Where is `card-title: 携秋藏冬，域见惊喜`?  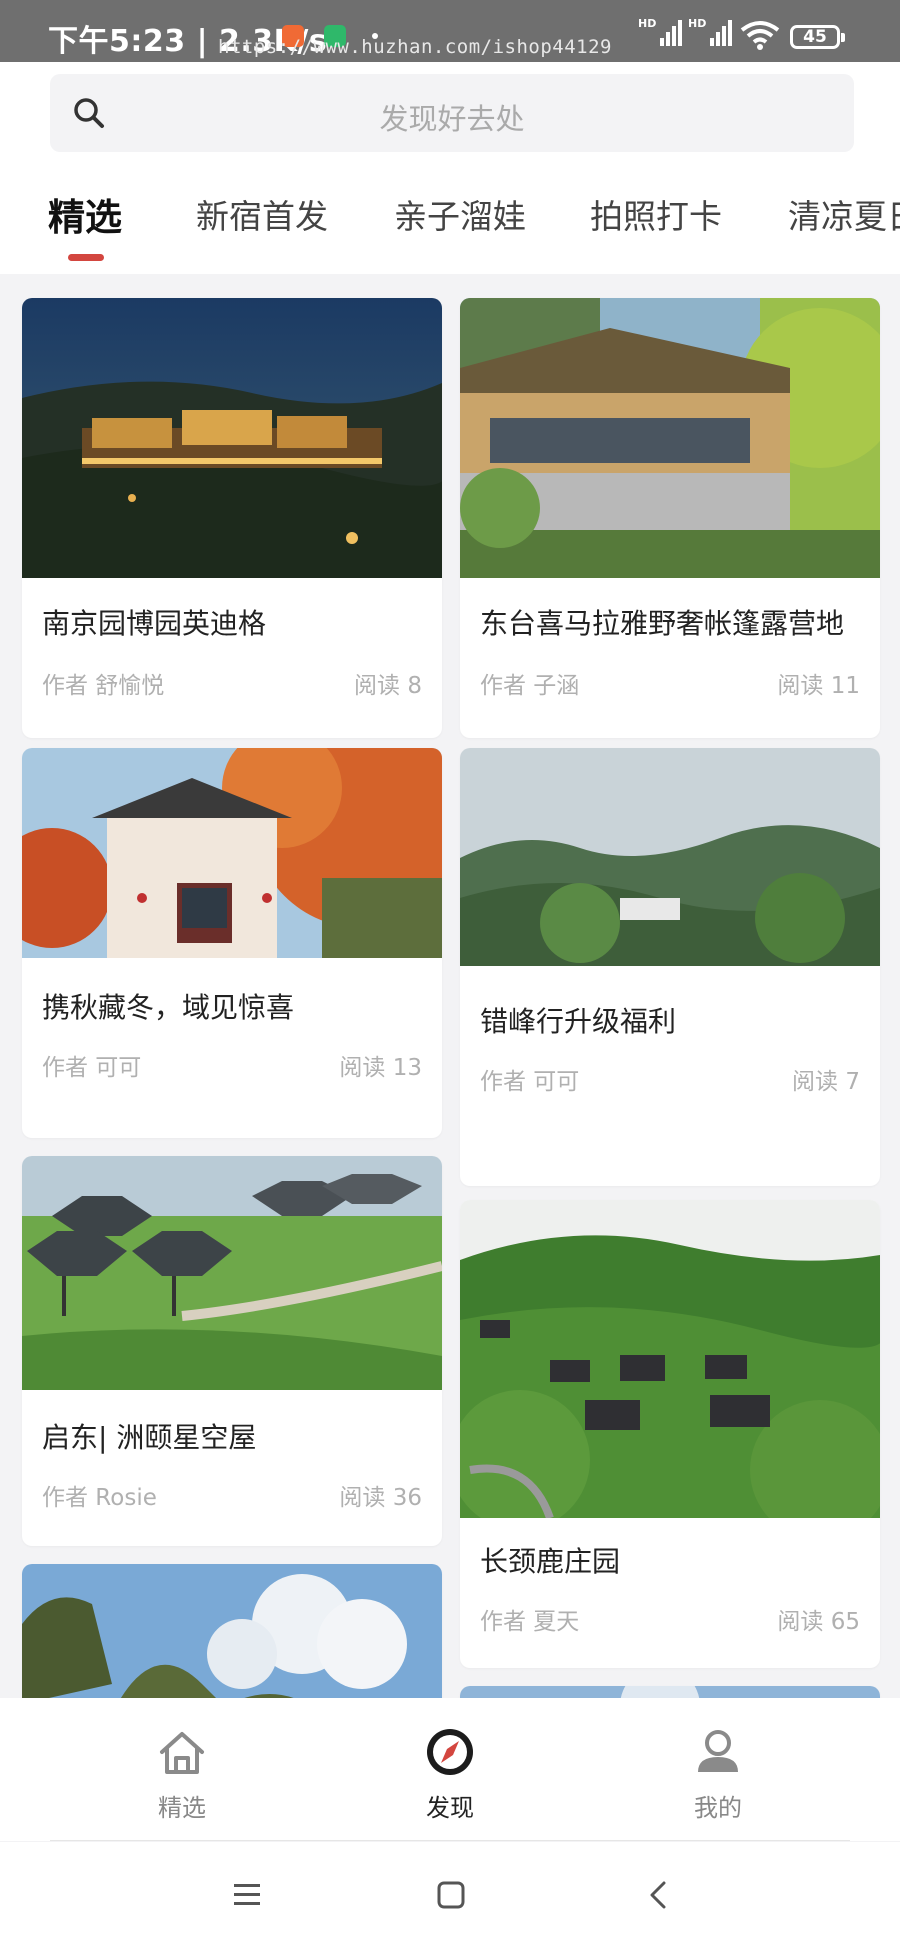 card-title: 携秋藏冬，域见惊喜 is located at coordinates (168, 1007).